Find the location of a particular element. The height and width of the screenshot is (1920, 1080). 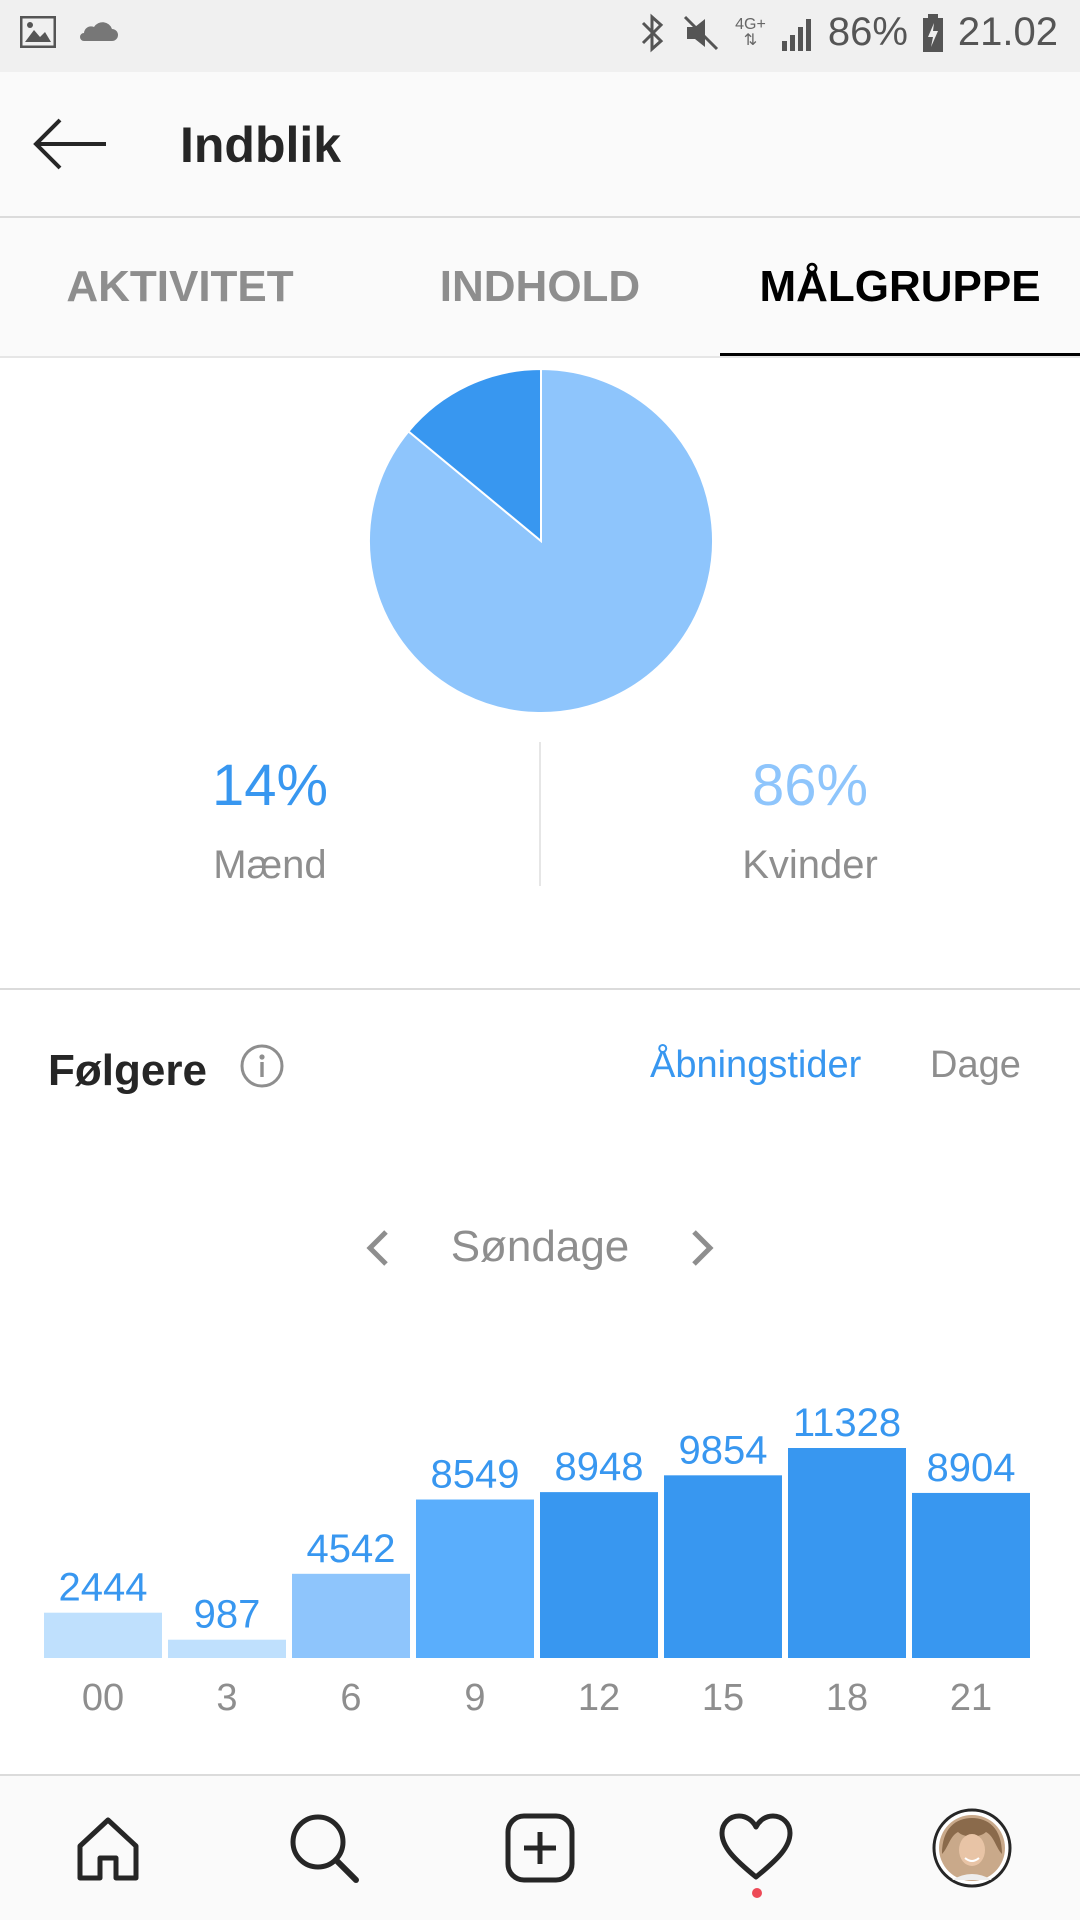

signal-icon is located at coordinates (796, 34).